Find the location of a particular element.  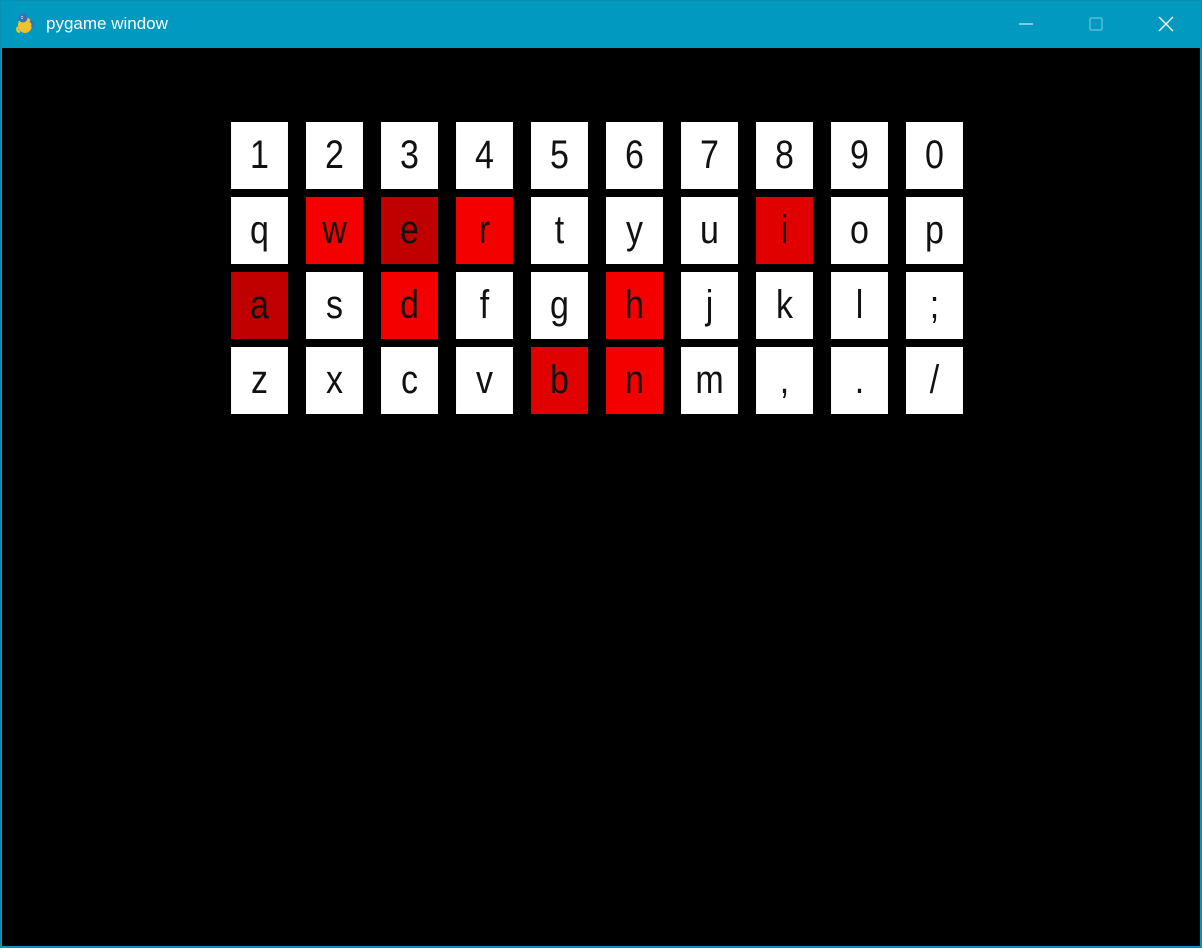

key-3-3: v is located at coordinates (484, 380).